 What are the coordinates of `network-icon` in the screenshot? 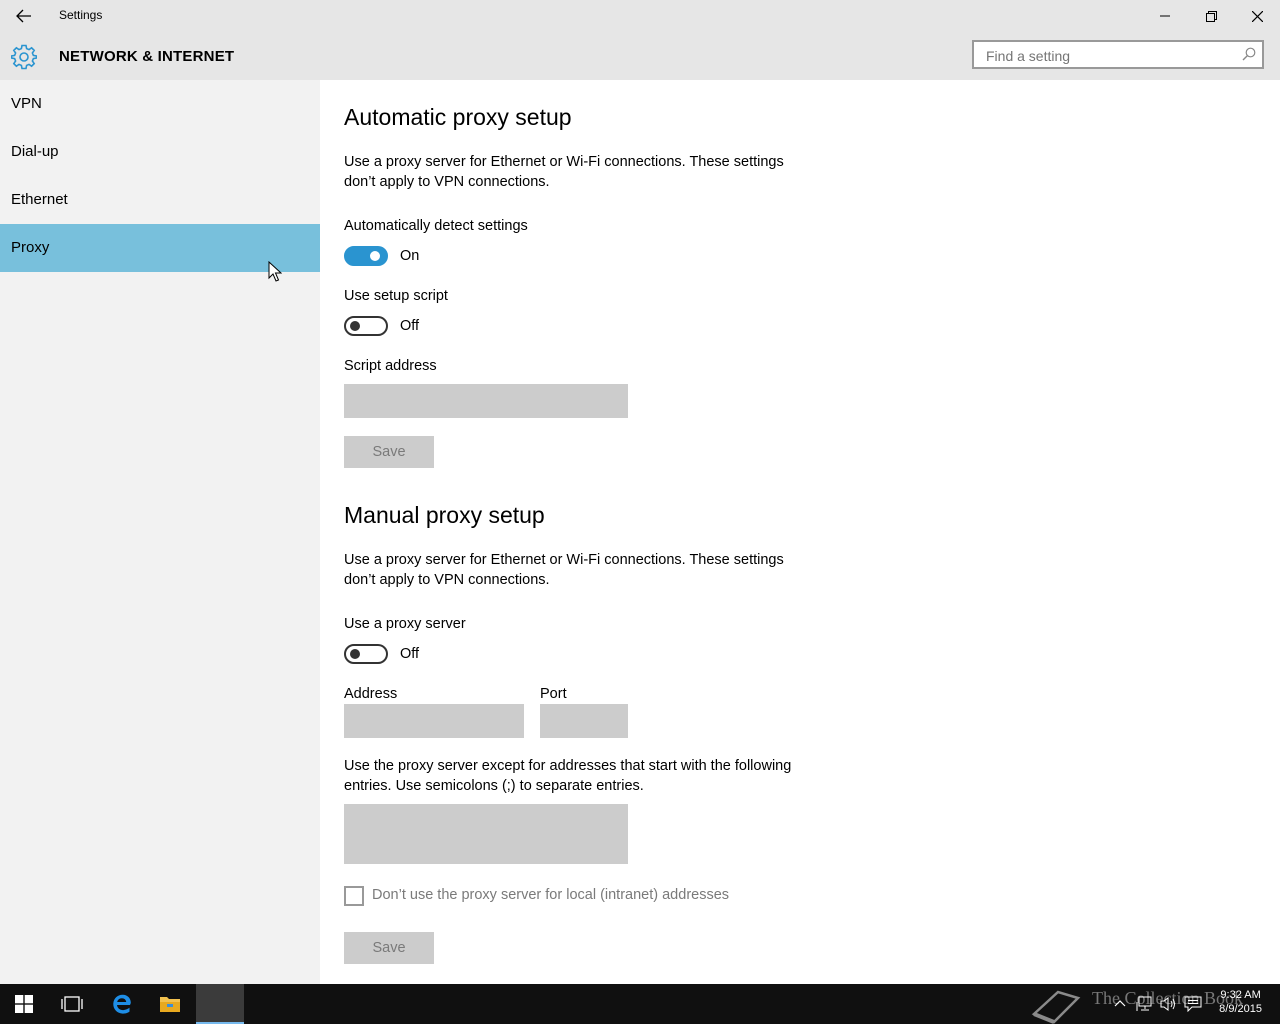 It's located at (1144, 1004).